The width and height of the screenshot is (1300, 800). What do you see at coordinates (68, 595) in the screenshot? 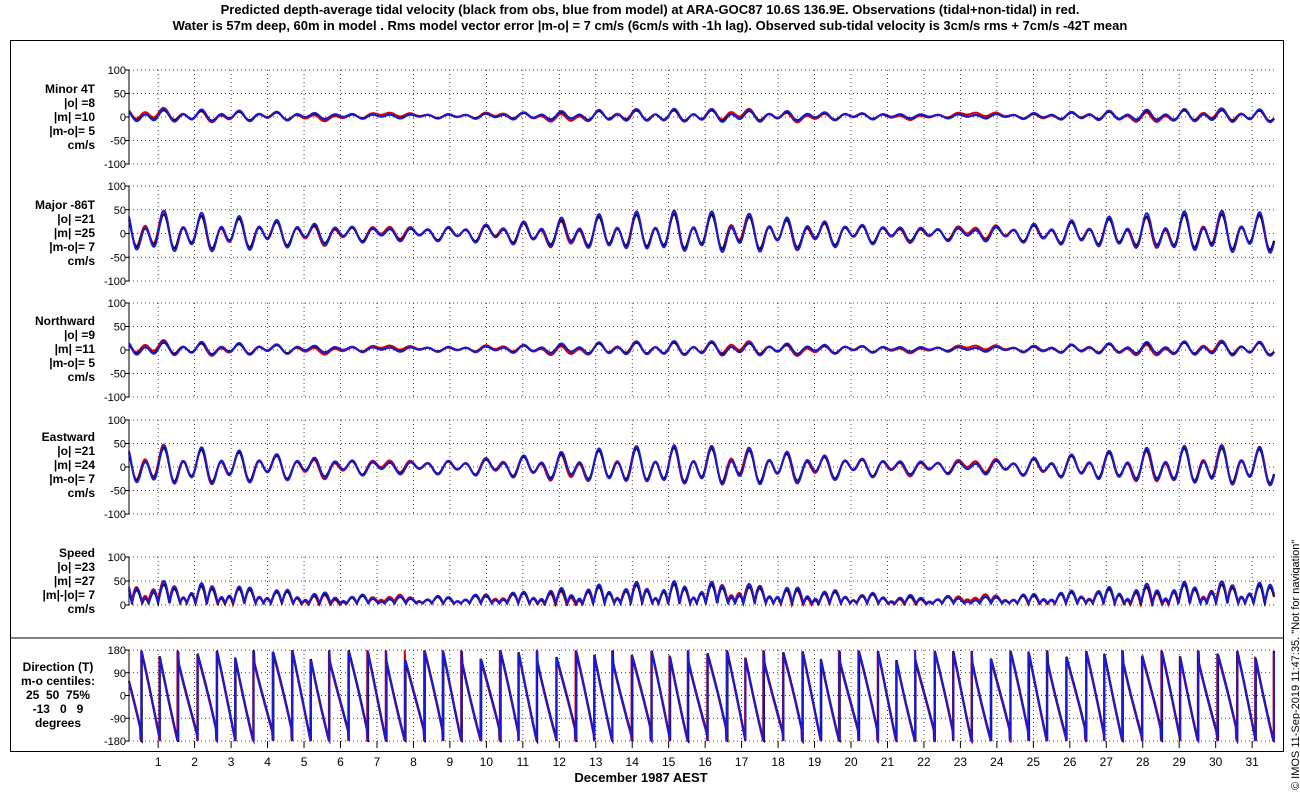
I see `speed-label-line: |m|-|o|= 7` at bounding box center [68, 595].